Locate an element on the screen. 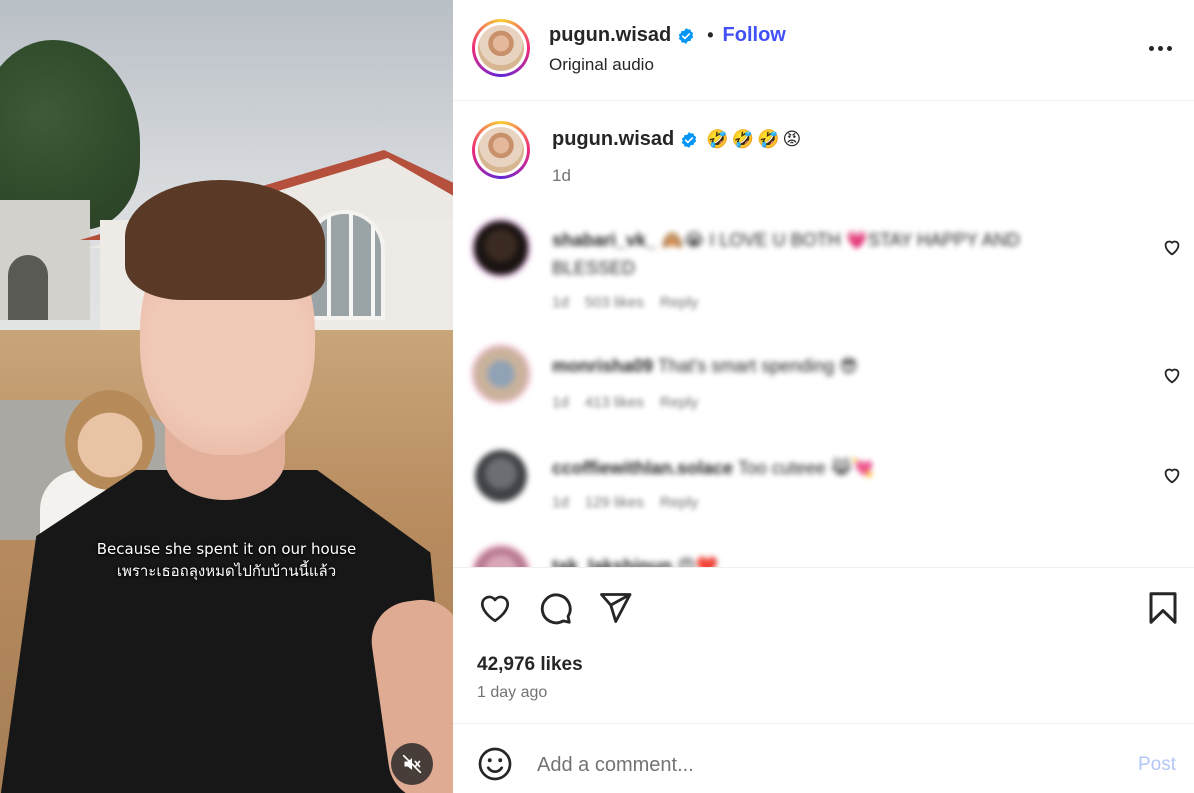  comment-text: tak_lakshinun 😍❤️ is located at coordinates (817, 559).